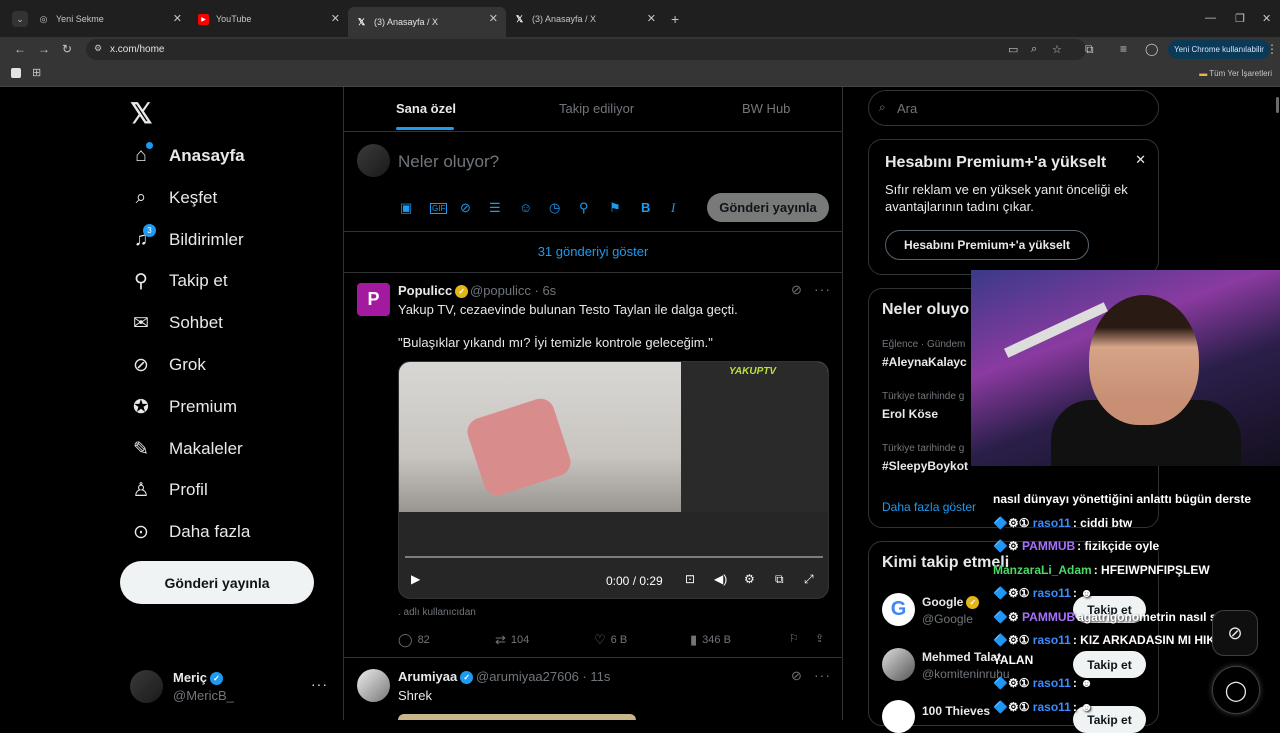 The height and width of the screenshot is (733, 1280). I want to click on bold-icon: B, so click(645, 207).